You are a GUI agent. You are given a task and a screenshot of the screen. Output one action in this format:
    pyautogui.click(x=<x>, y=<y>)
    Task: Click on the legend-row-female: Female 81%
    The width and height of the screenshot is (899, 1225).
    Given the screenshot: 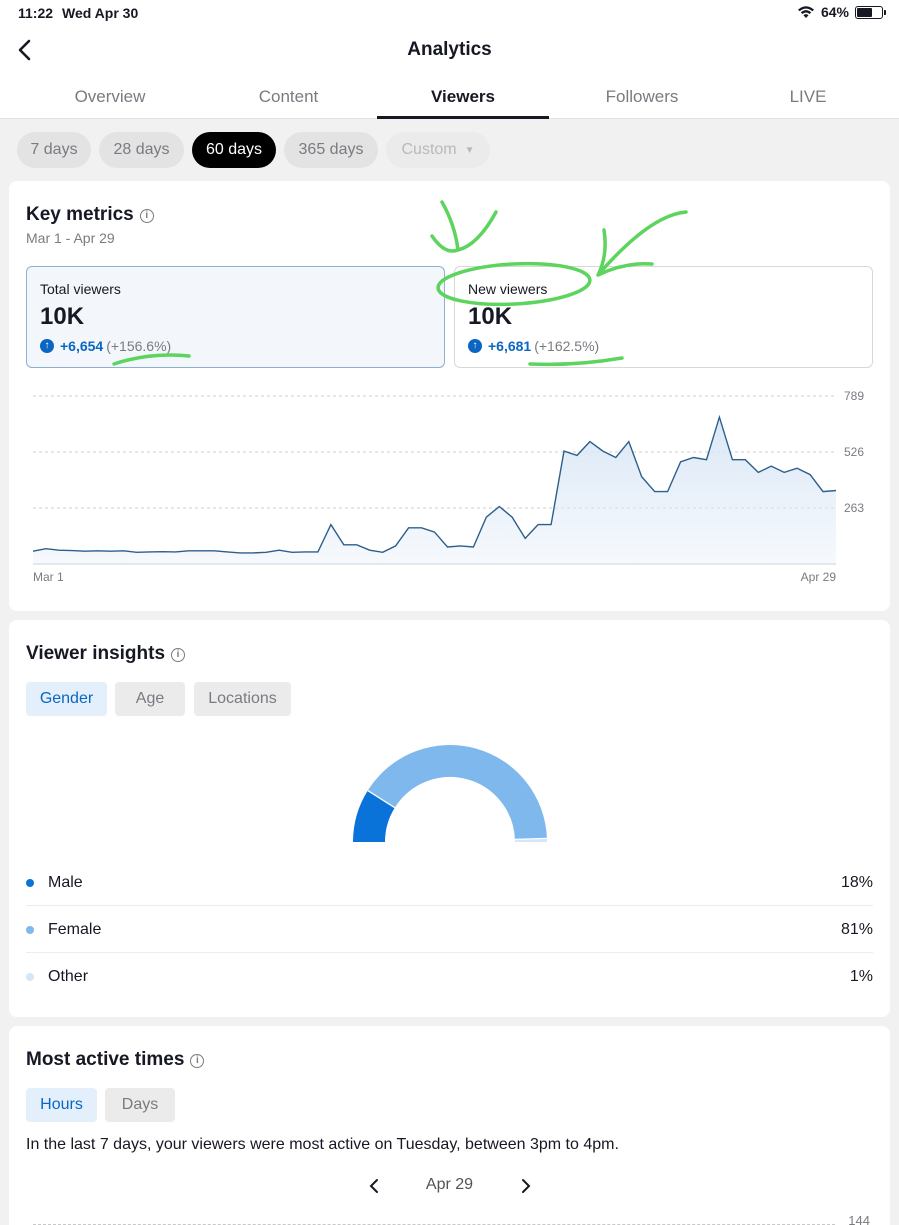 What is the action you would take?
    pyautogui.click(x=449, y=930)
    